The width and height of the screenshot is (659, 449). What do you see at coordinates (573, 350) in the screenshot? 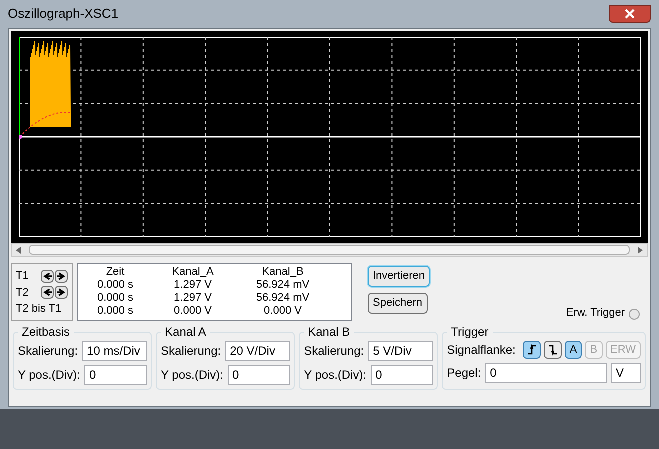
I see `source-button: A` at bounding box center [573, 350].